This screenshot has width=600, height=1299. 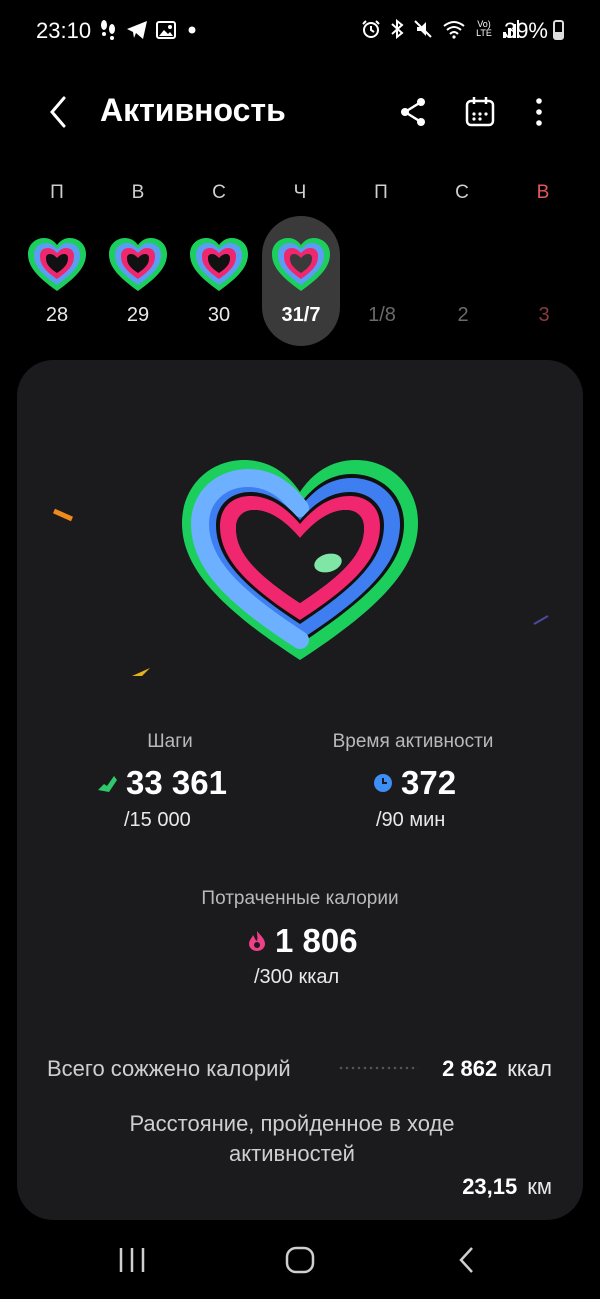 I want to click on battery-percent: 39%, so click(x=525, y=30).